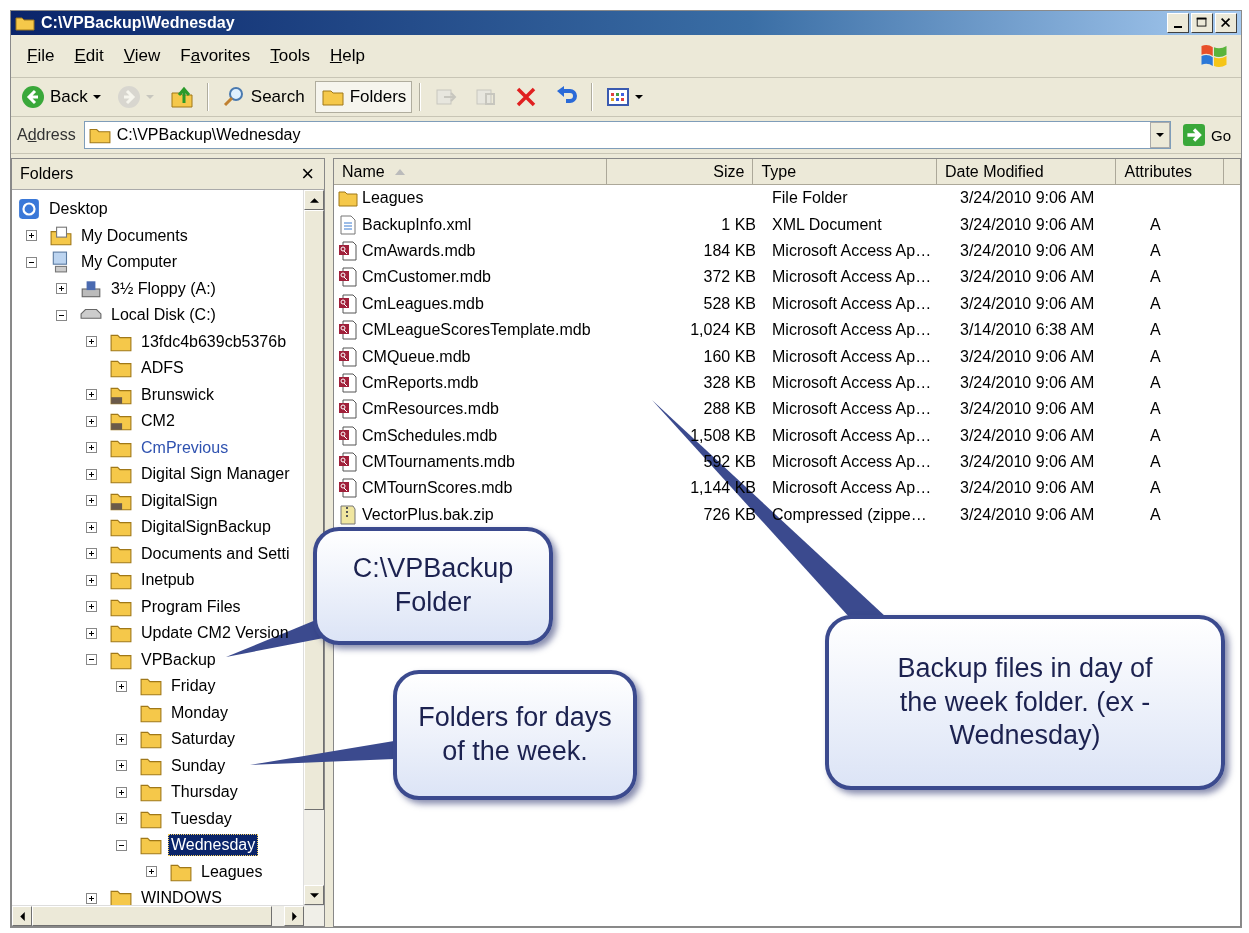 The height and width of the screenshot is (933, 1249). I want to click on menu-item: Tools, so click(290, 56).